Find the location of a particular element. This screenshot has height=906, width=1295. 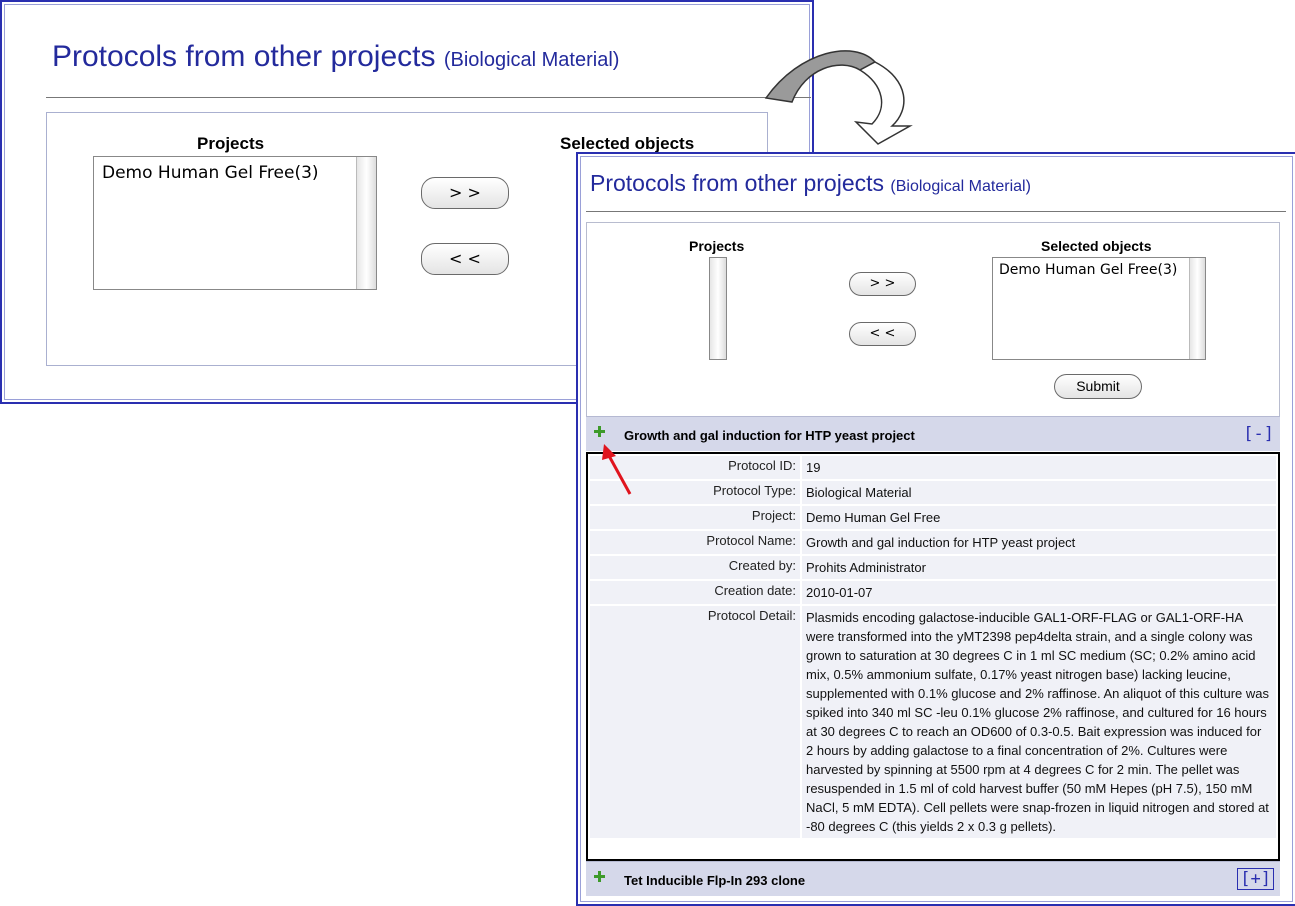

field-value: 19 is located at coordinates (1039, 467).